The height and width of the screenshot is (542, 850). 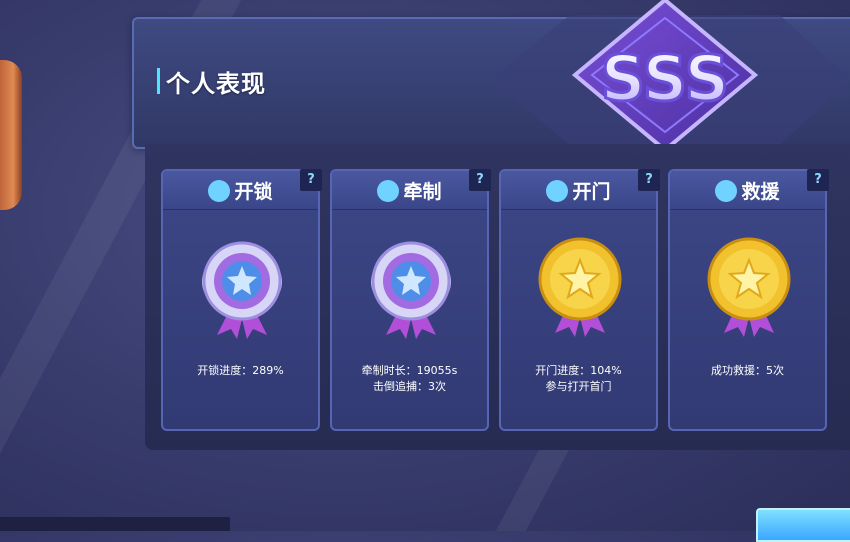 What do you see at coordinates (747, 370) in the screenshot?
I see `stat-line: 成功救援：5次` at bounding box center [747, 370].